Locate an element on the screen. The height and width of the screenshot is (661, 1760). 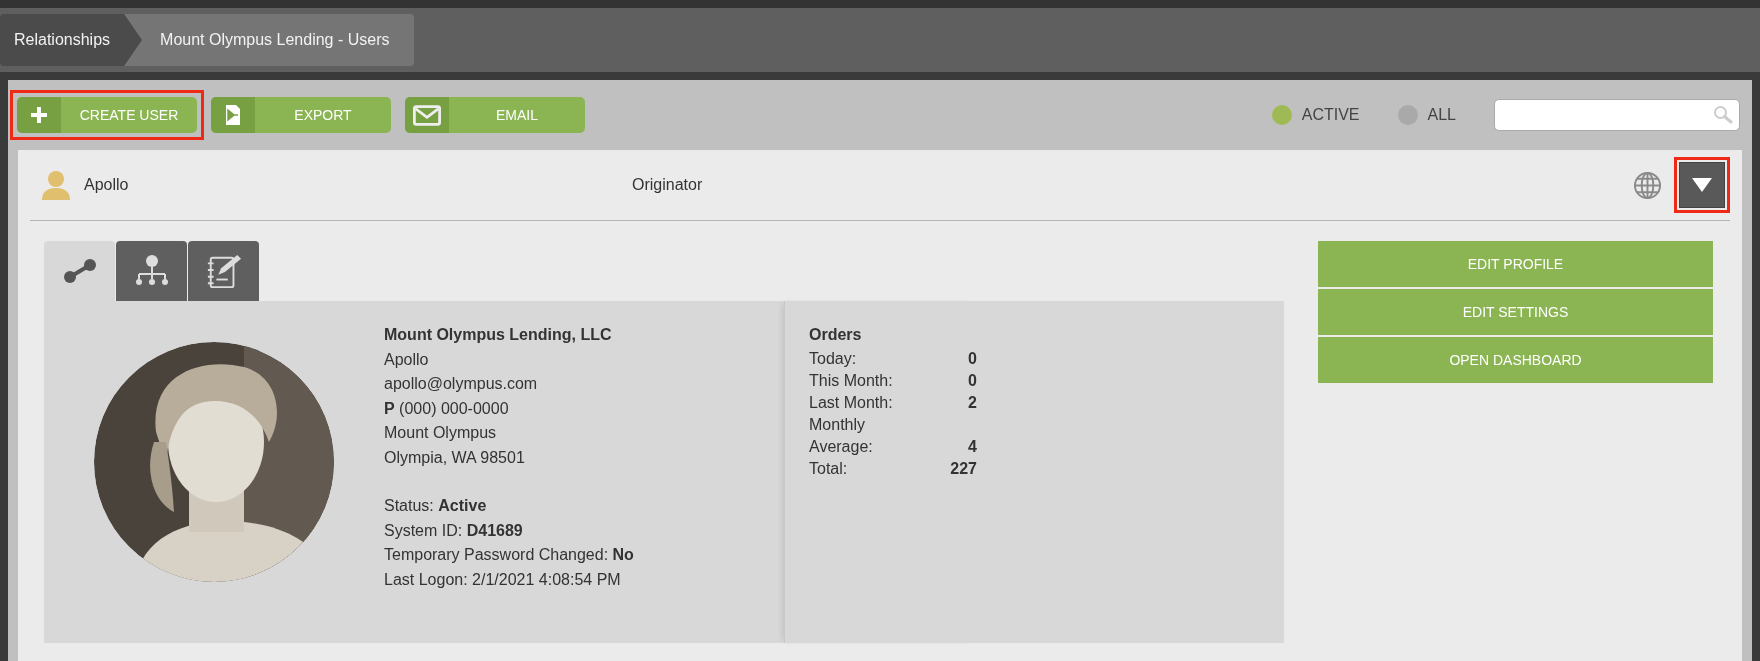
order-label: This Month: is located at coordinates (851, 380).